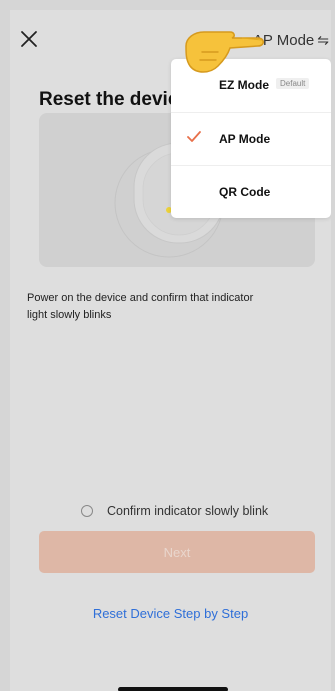  Describe the element at coordinates (323, 40) in the screenshot. I see `swap-arrows-icon: ⇋` at that location.